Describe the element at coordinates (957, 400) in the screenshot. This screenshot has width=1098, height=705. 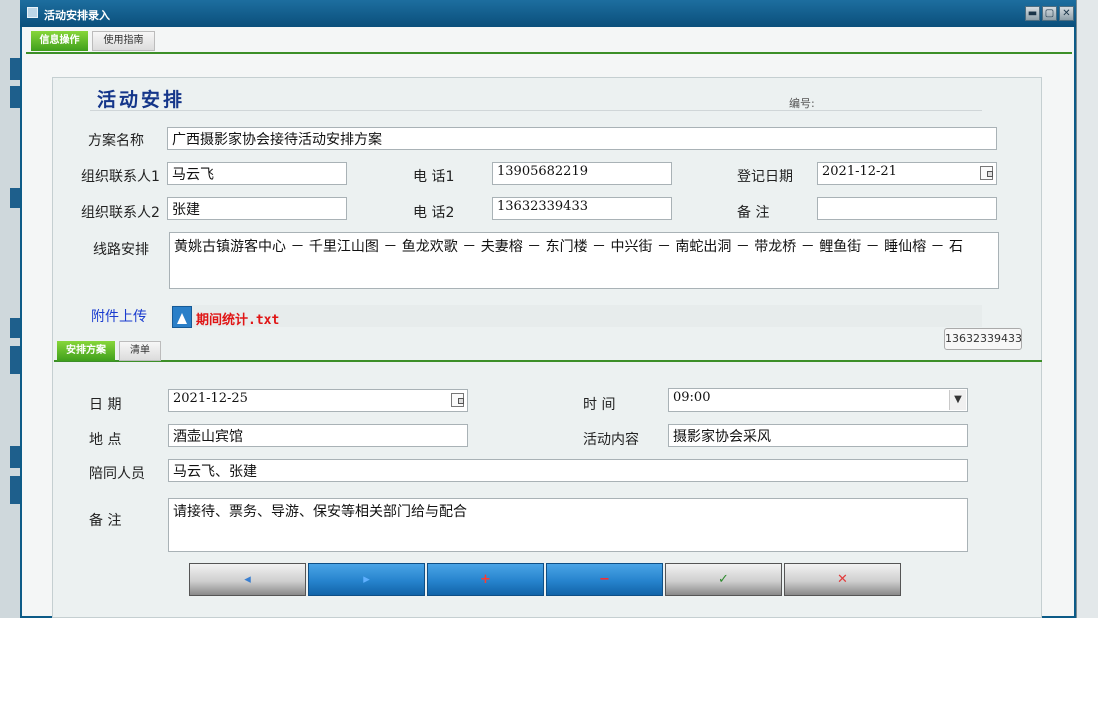
I see `chevron-down-icon: ▼` at that location.